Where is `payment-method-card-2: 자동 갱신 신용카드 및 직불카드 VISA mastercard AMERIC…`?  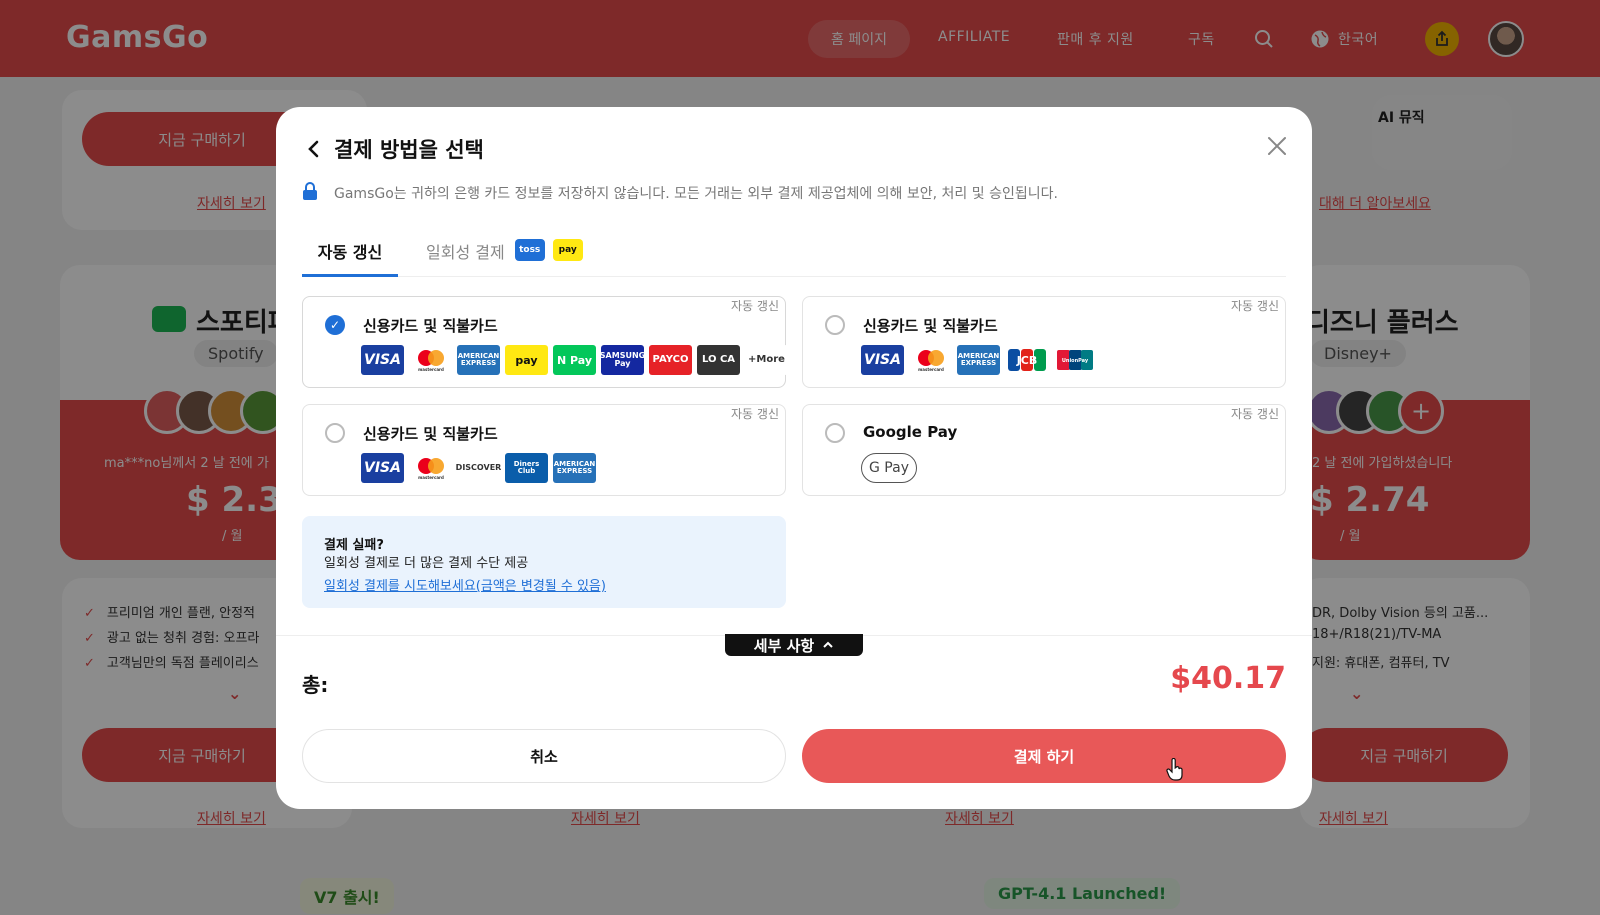 payment-method-card-2: 자동 갱신 신용카드 및 직불카드 VISA mastercard AMERIC… is located at coordinates (1044, 342).